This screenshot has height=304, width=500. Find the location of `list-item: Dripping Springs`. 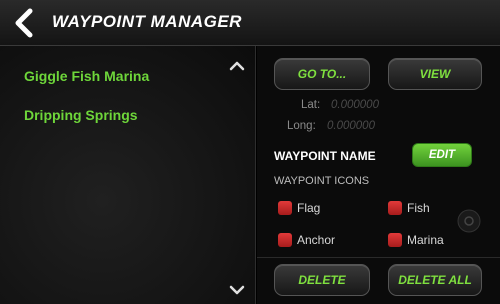

list-item: Dripping Springs is located at coordinates (81, 115).